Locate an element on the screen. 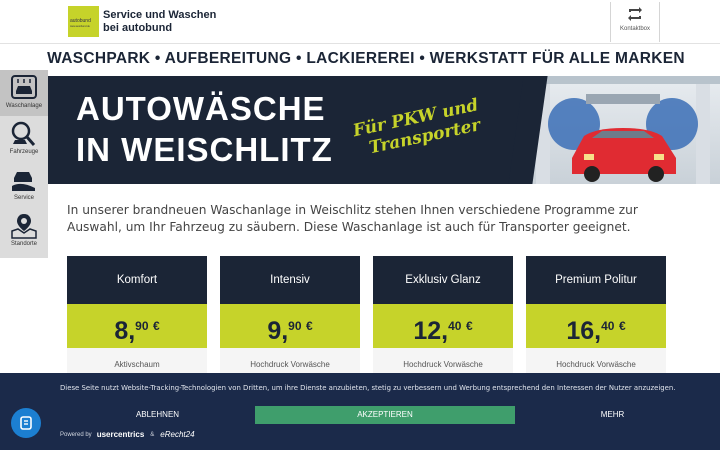  sidebar: Waschanlage Fahrzeuge Service Standorte is located at coordinates (24, 164).